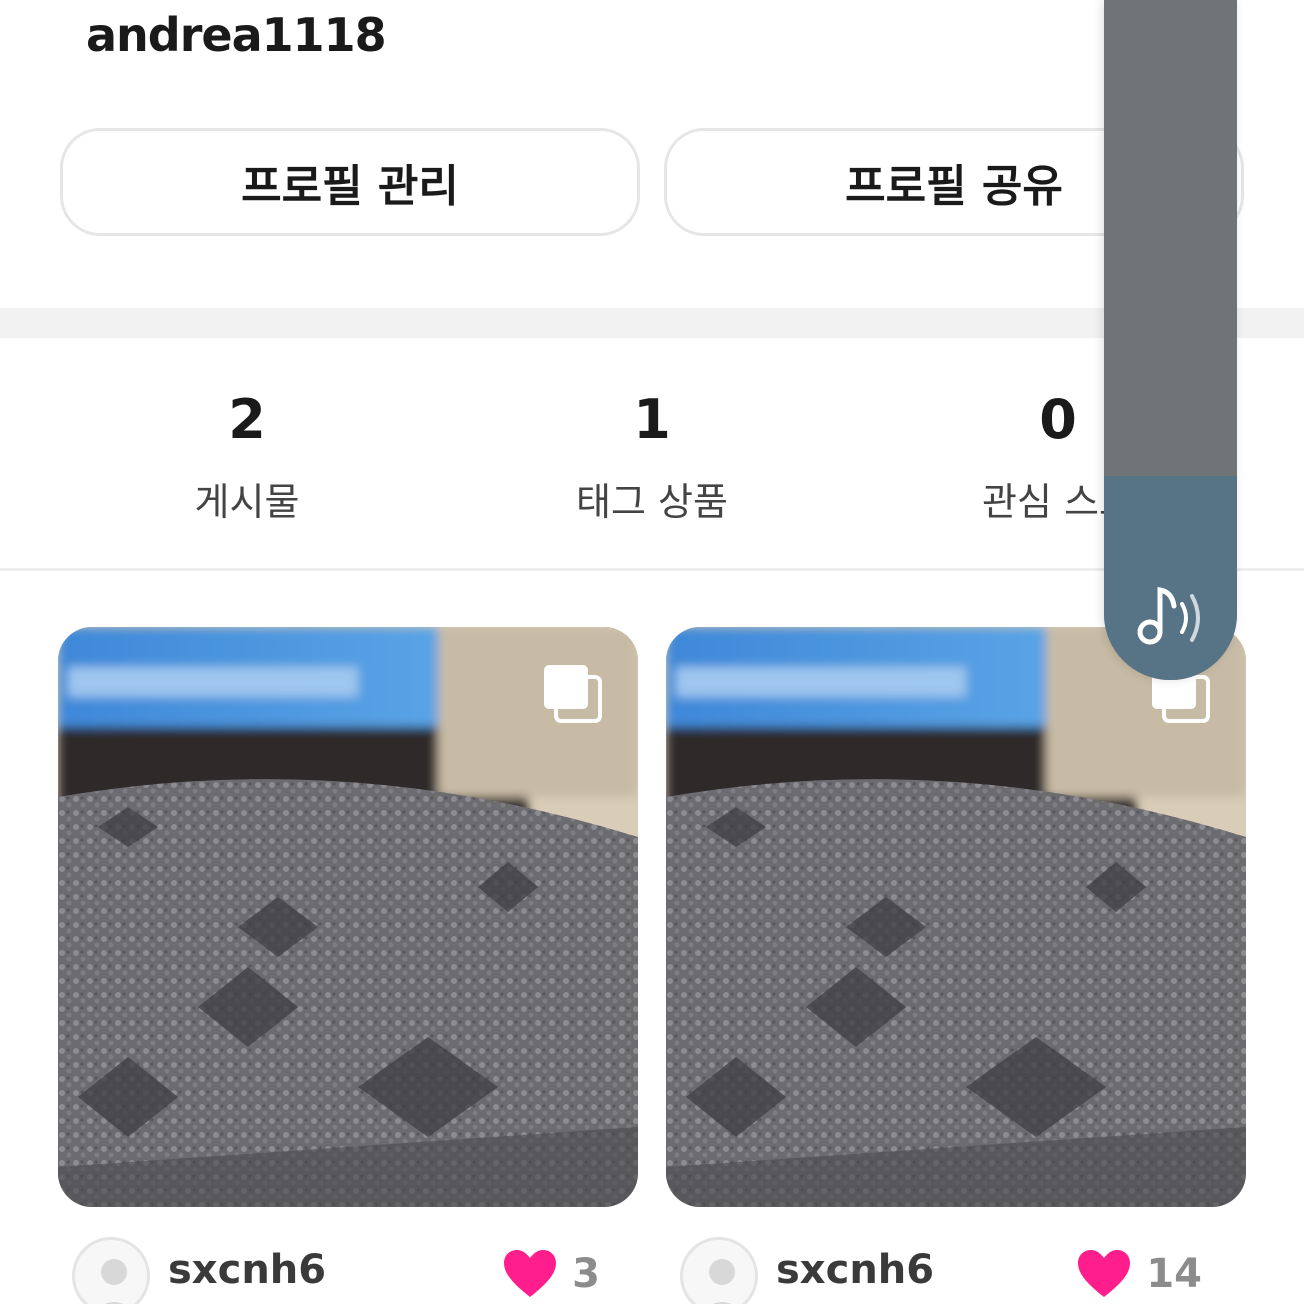 This screenshot has height=1304, width=1304. Describe the element at coordinates (573, 694) in the screenshot. I see `multiple-photos-icon` at that location.